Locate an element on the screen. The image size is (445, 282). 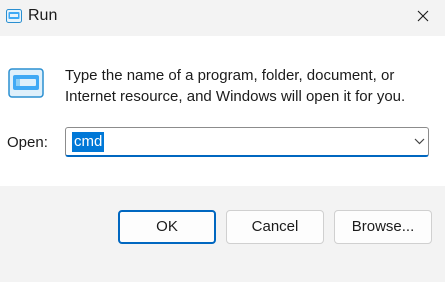
open-combobox: cmd is located at coordinates (247, 142).